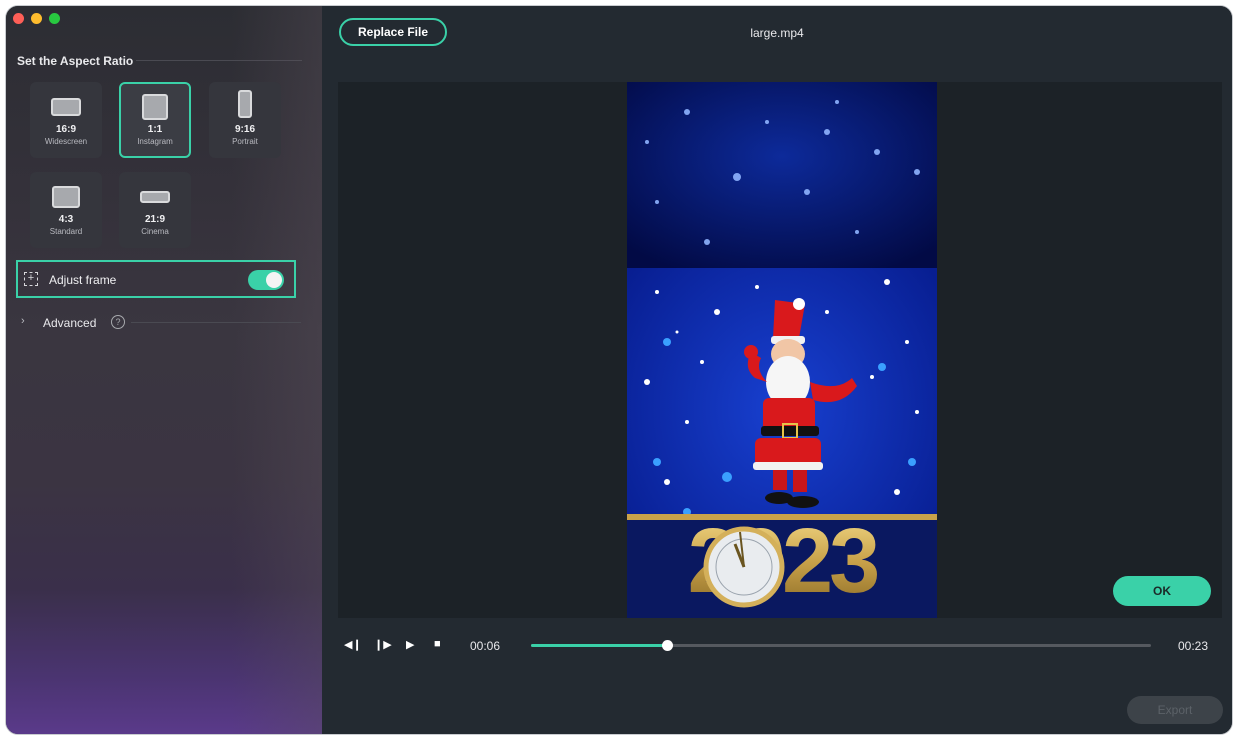  Describe the element at coordinates (75, 61) in the screenshot. I see `aspect-ratio-title: Set the Aspect Ratio` at that location.